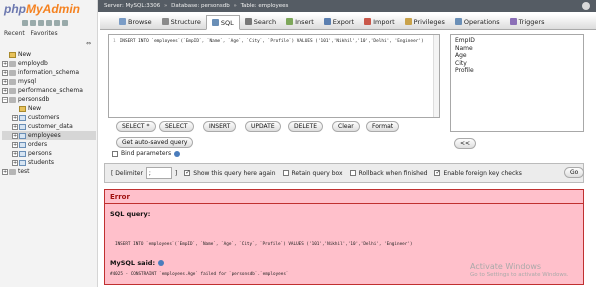  Describe the element at coordinates (27, 81) in the screenshot. I see `tree-node-label: mysql` at that location.